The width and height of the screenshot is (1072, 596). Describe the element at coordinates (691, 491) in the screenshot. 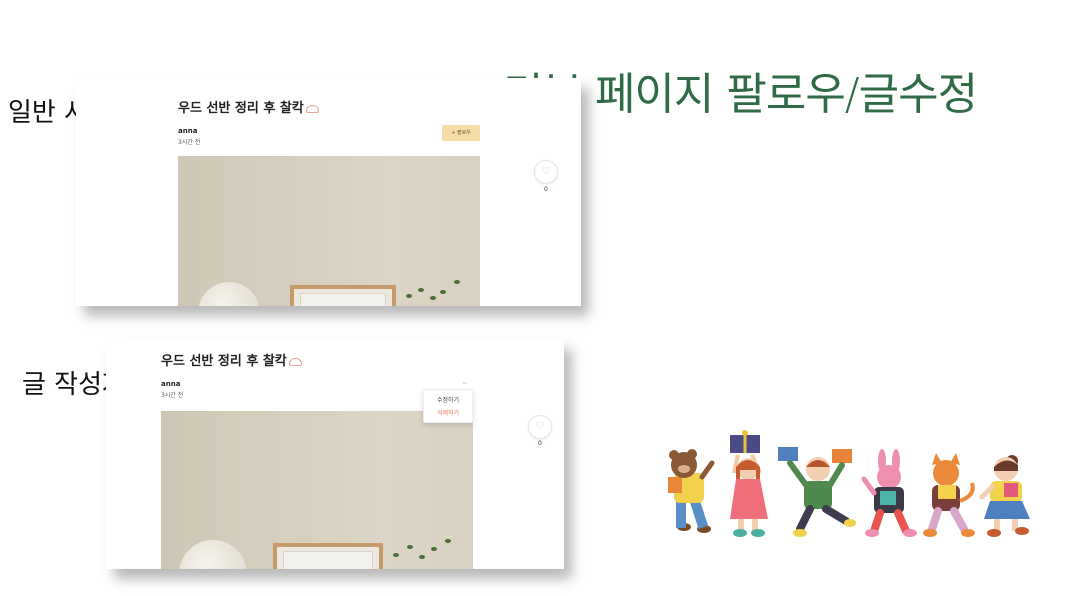

I see `bear-character` at that location.